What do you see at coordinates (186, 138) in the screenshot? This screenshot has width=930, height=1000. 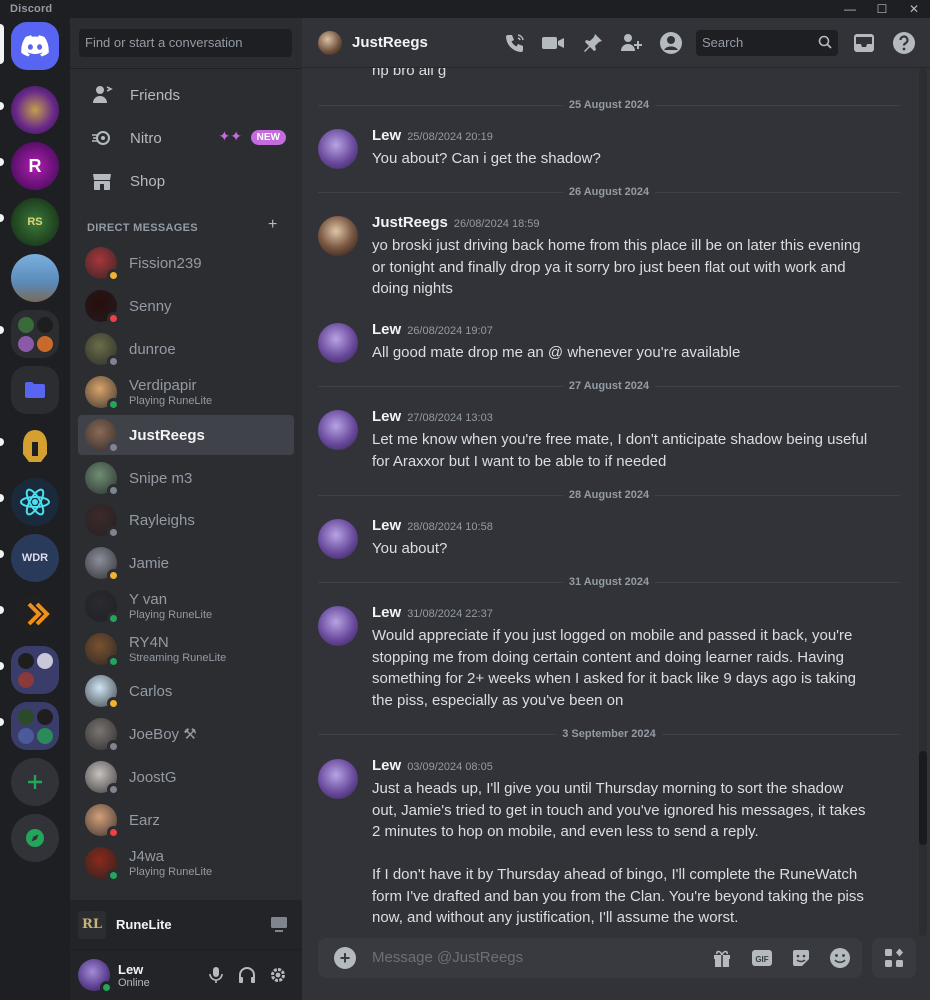 I see `nav-nitro: Nitro ✦✦ NEW` at bounding box center [186, 138].